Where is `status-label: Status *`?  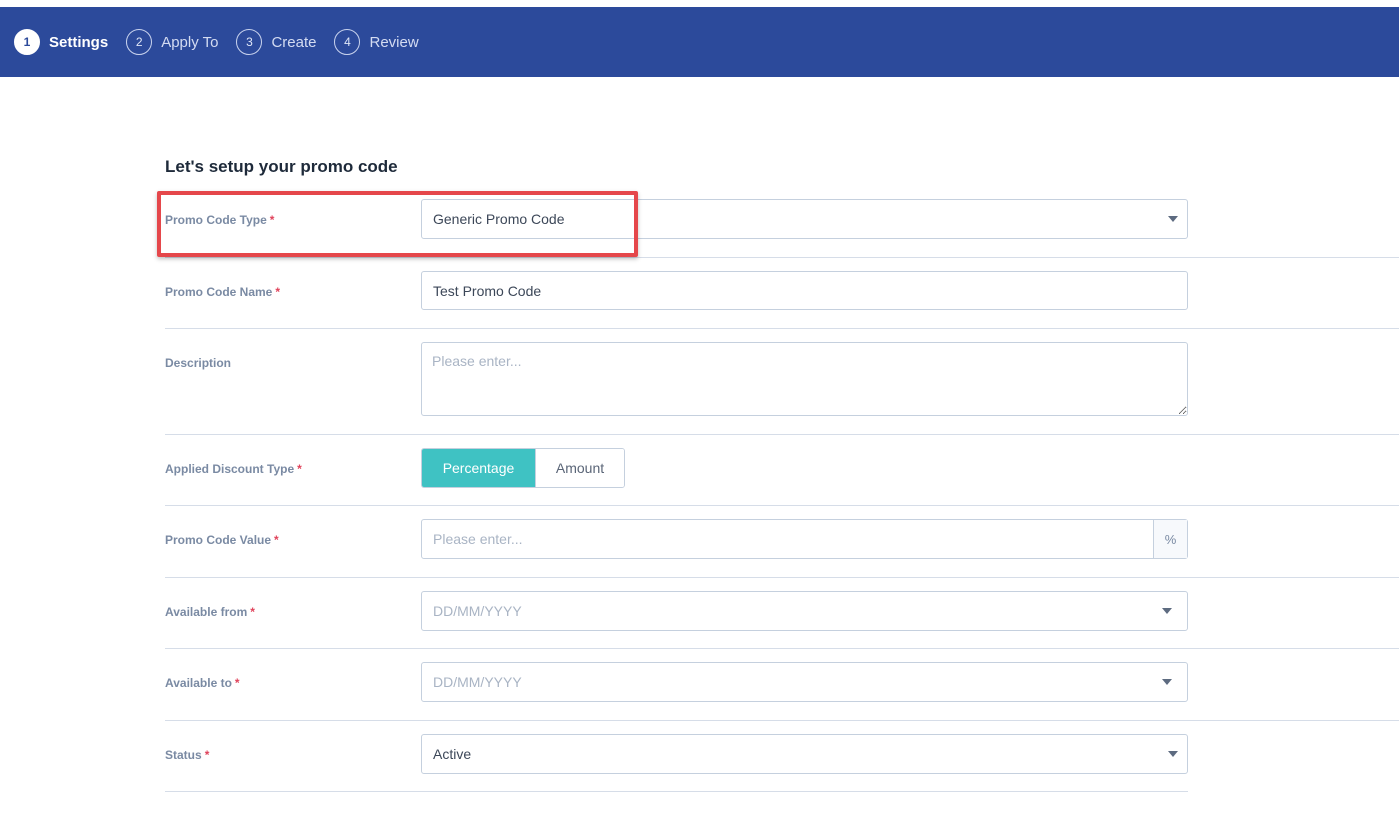 status-label: Status * is located at coordinates (187, 755).